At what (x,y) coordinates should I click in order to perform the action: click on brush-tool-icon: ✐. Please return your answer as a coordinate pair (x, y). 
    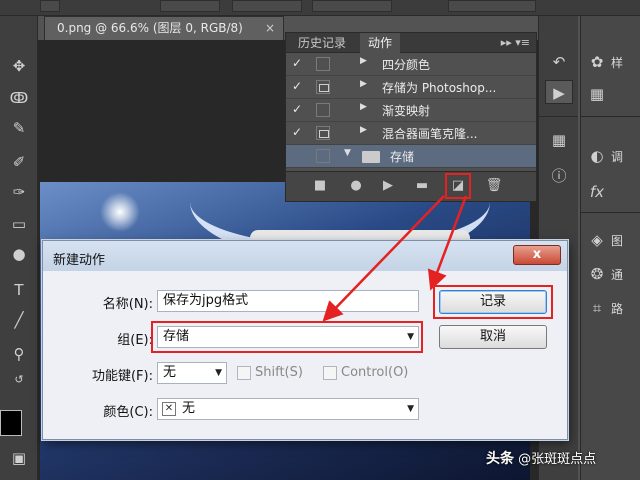
    Looking at the image, I should click on (19, 162).